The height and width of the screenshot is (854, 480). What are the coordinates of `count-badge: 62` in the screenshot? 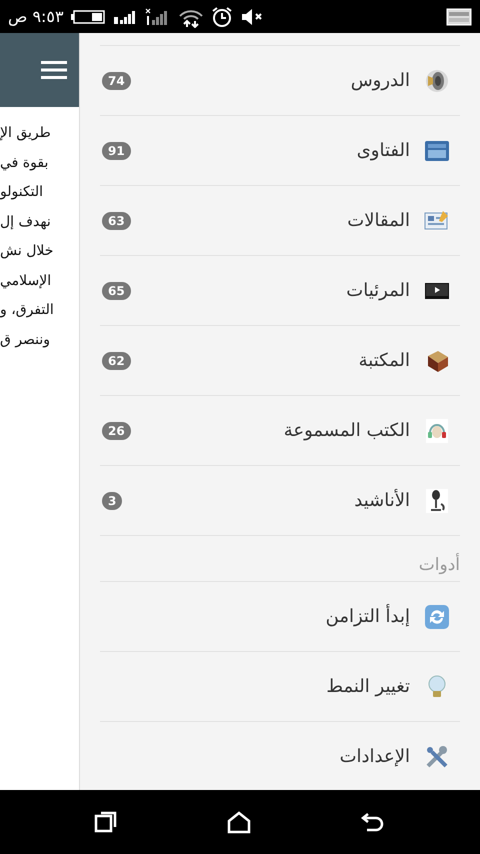 It's located at (116, 361).